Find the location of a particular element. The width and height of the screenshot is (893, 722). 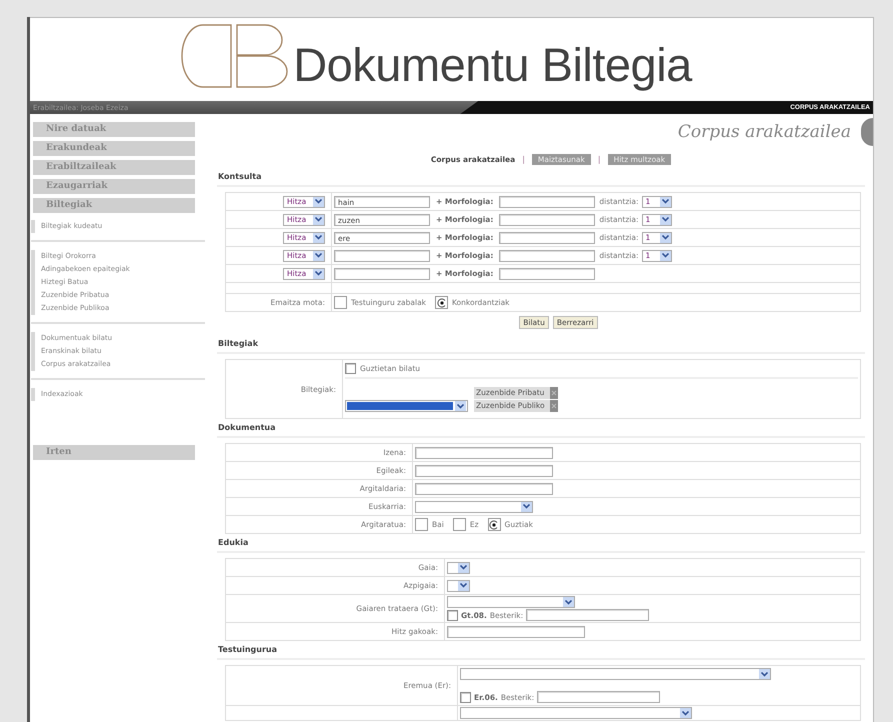

section-heading: Testuingurua is located at coordinates (541, 650).